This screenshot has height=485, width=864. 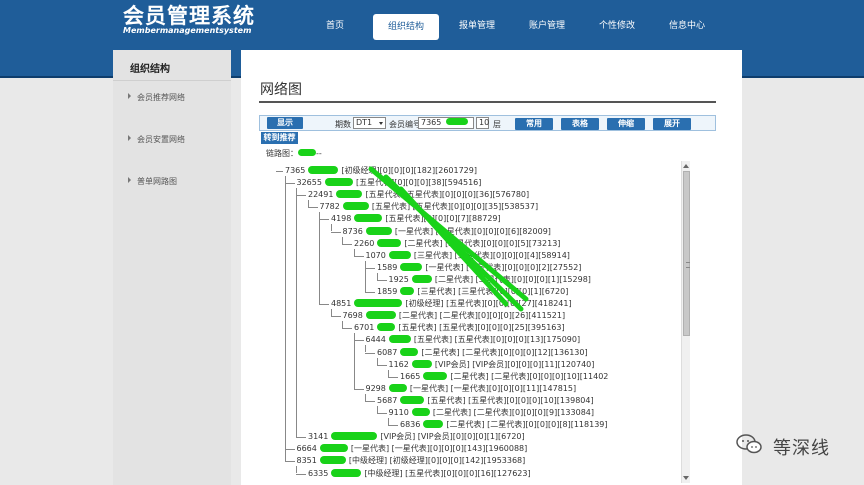 What do you see at coordinates (749, 444) in the screenshot?
I see `wechat-icon` at bounding box center [749, 444].